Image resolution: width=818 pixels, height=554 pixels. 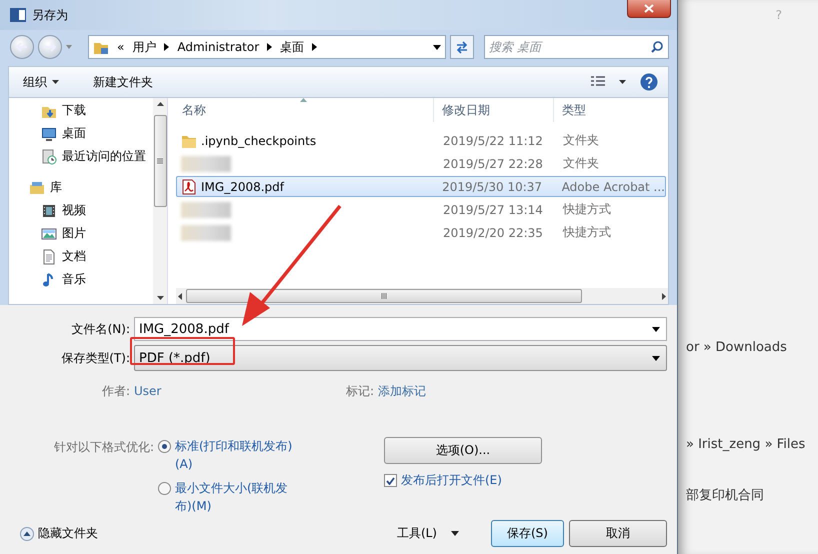 What do you see at coordinates (160, 298) in the screenshot?
I see `scroll-down-icon` at bounding box center [160, 298].